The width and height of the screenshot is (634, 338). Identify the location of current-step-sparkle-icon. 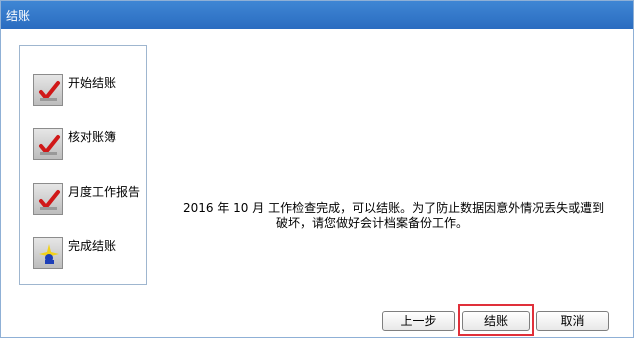
(48, 253).